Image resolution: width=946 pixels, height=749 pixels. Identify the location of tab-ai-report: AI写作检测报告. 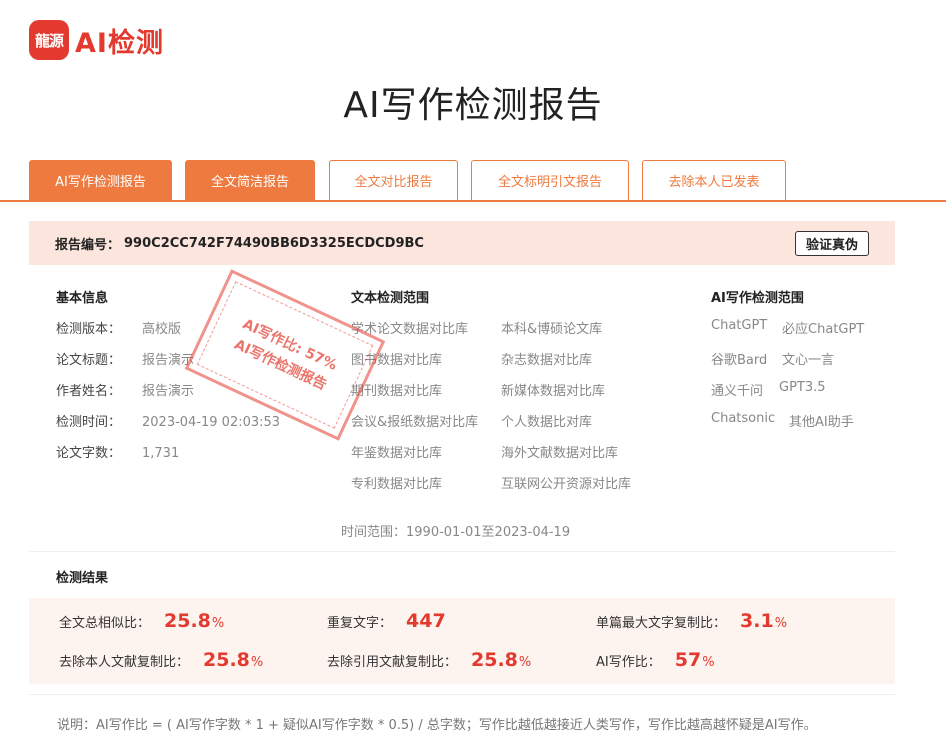
(100, 180).